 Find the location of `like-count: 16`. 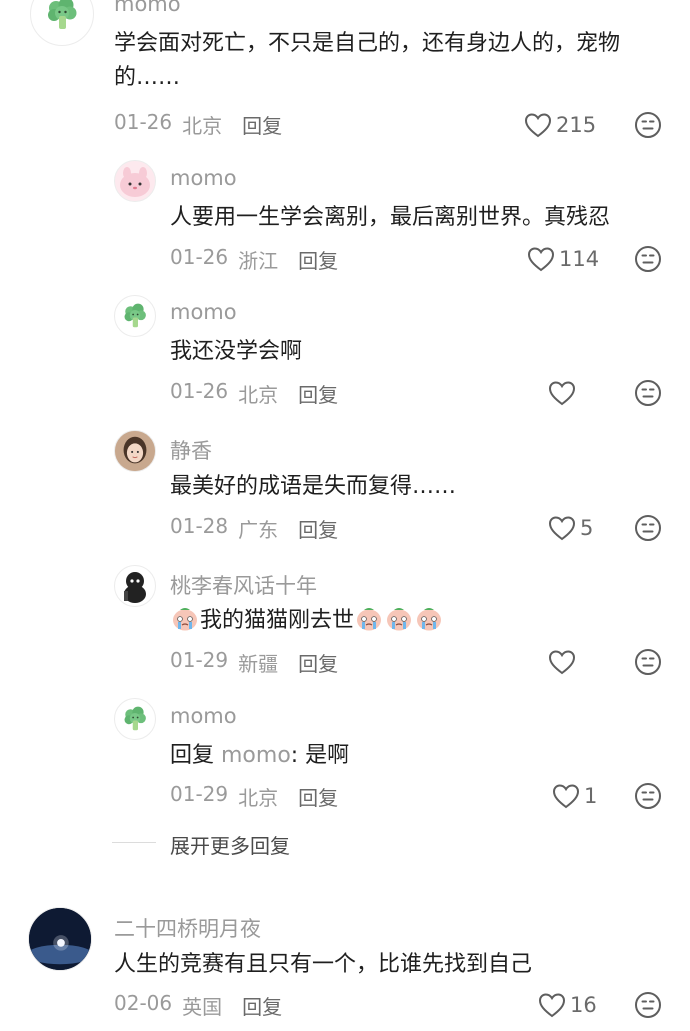

like-count: 16 is located at coordinates (583, 1005).